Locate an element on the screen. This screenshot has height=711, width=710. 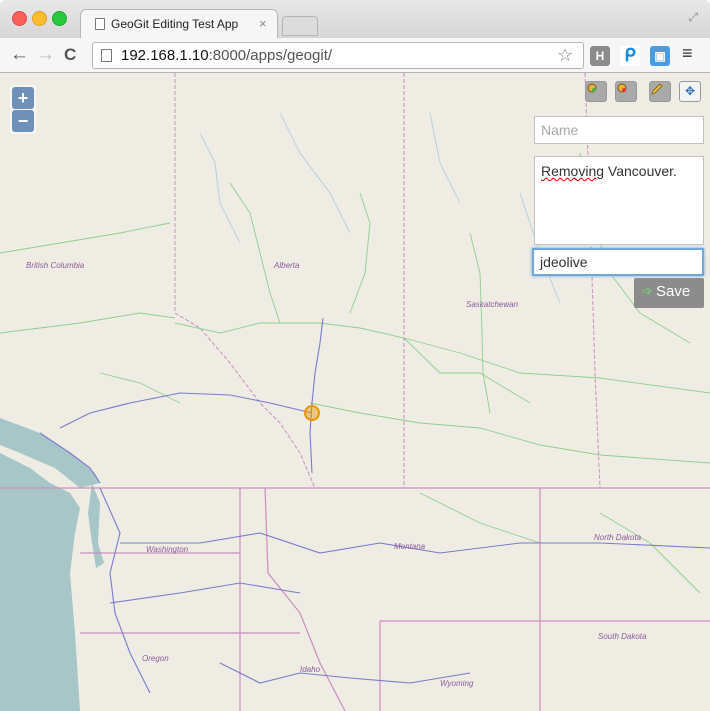
pencil-icon is located at coordinates (657, 89).